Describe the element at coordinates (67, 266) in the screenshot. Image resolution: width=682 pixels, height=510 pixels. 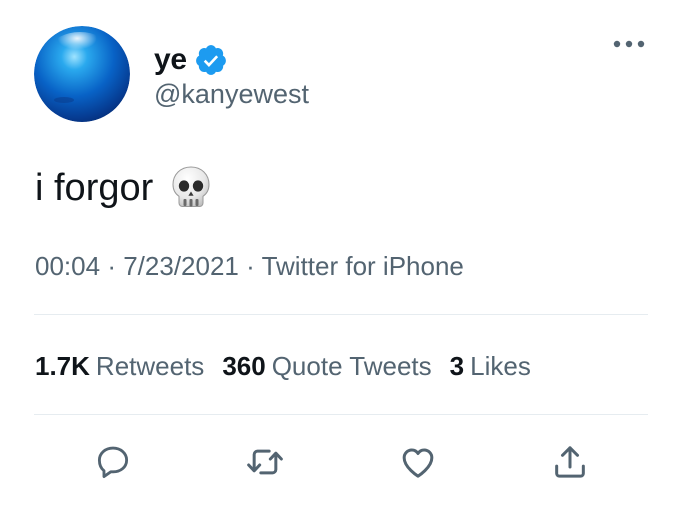
I see `tweet-time: 00:04` at that location.